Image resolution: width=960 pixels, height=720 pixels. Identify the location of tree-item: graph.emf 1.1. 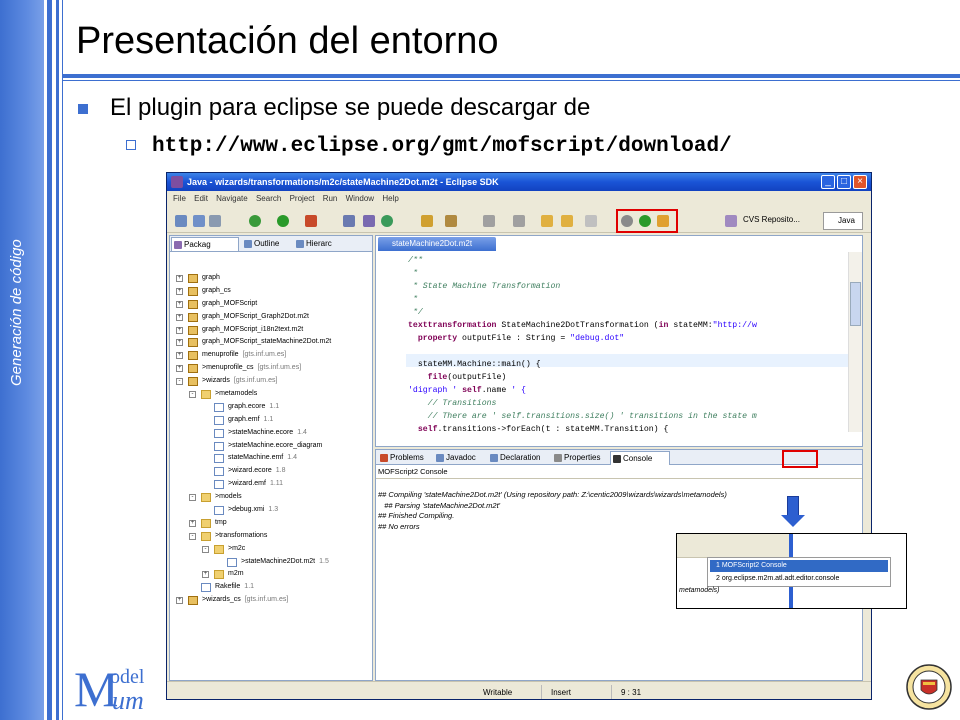
(271, 420).